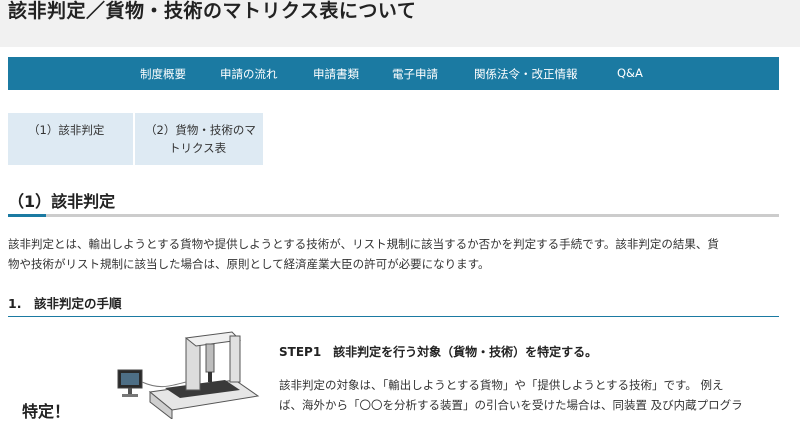 The image size is (800, 422). I want to click on step-title: STEP1 該非判定を行う対象（貨物・技術）を特定する。, so click(438, 352).